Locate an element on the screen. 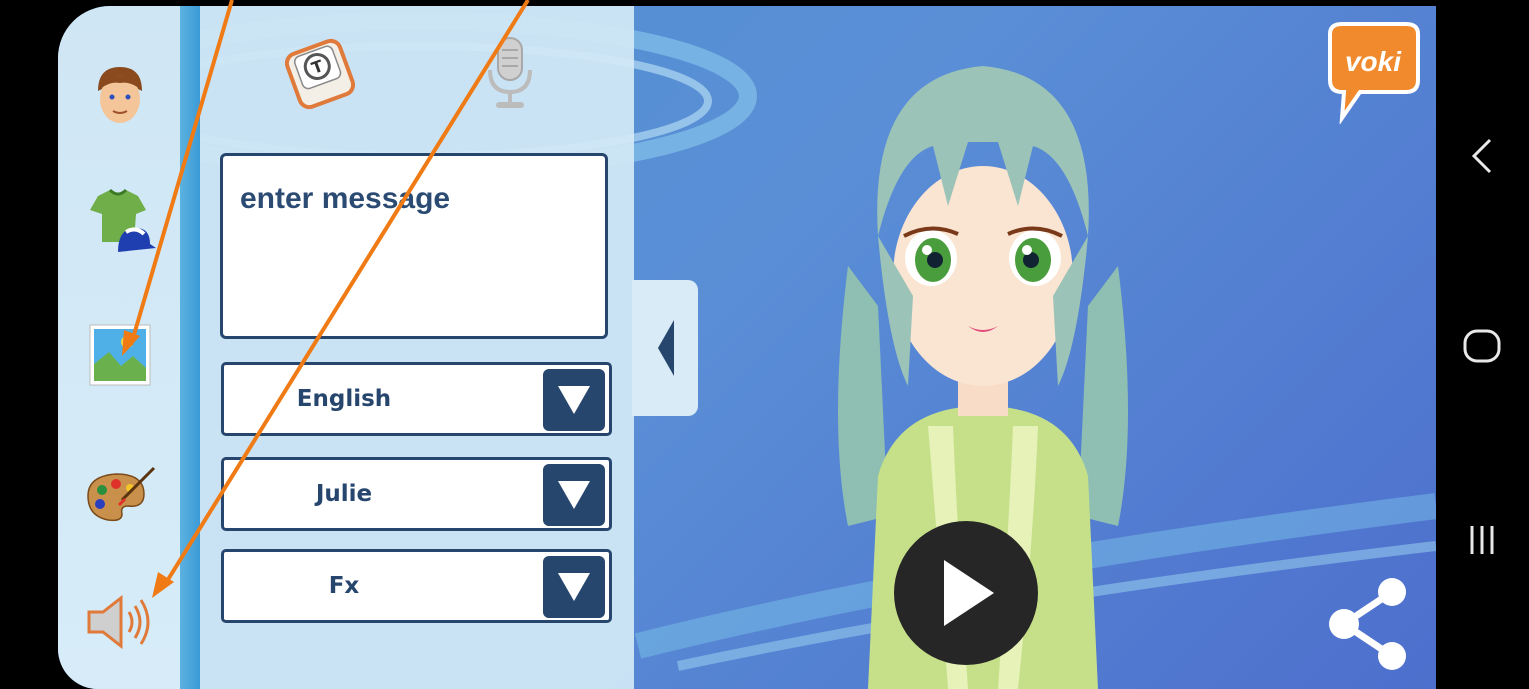  back-icon is located at coordinates (1482, 156).